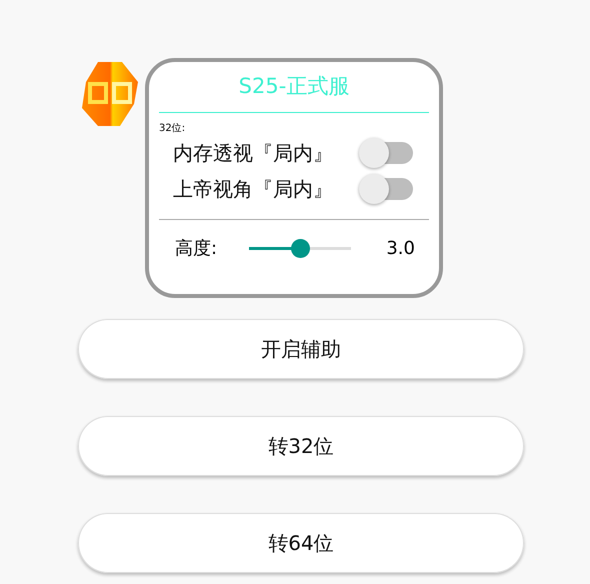 The height and width of the screenshot is (584, 590). Describe the element at coordinates (253, 189) in the screenshot. I see `switch-label: 上帝视角『局内』` at that location.